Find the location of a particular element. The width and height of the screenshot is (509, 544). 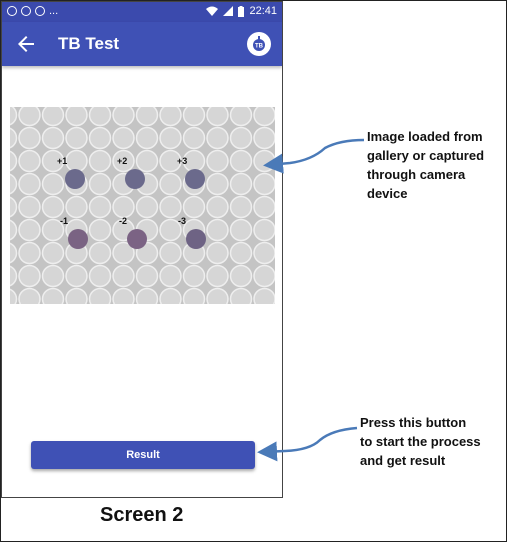

sync-icon is located at coordinates (26, 11).